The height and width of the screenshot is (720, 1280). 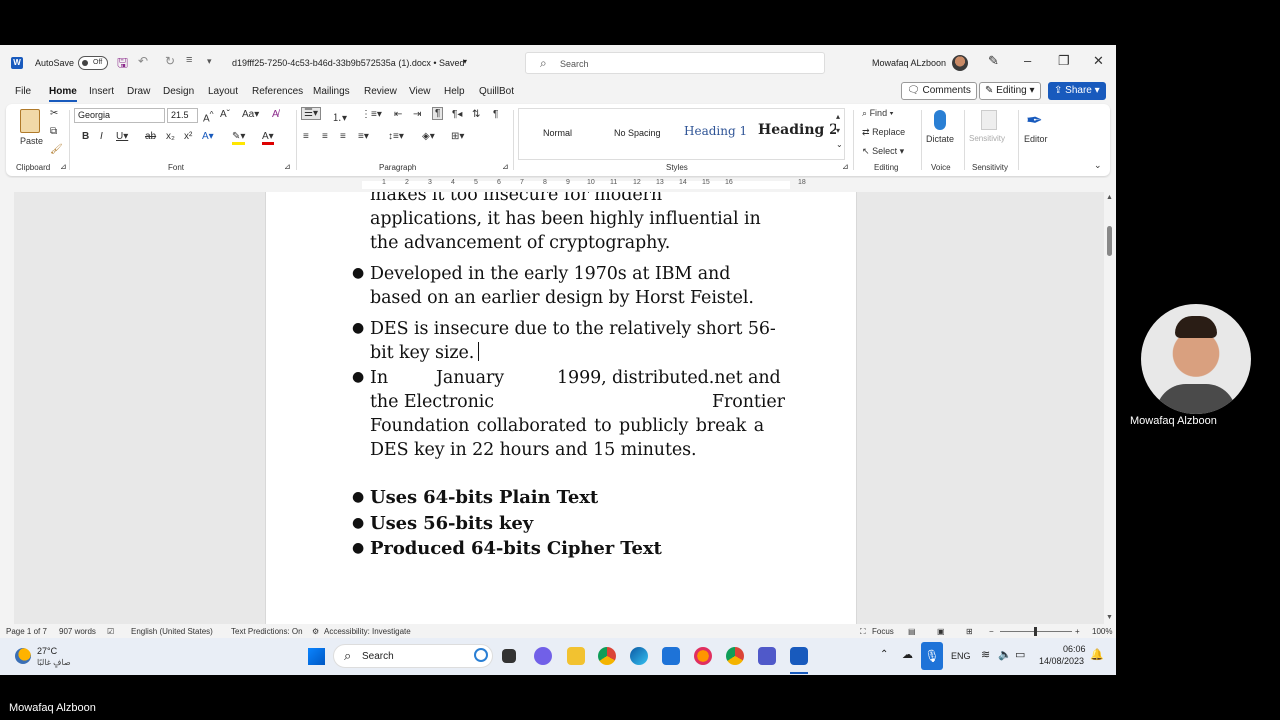 What do you see at coordinates (912, 631) in the screenshot?
I see `read-mode-icon: ▤` at bounding box center [912, 631].